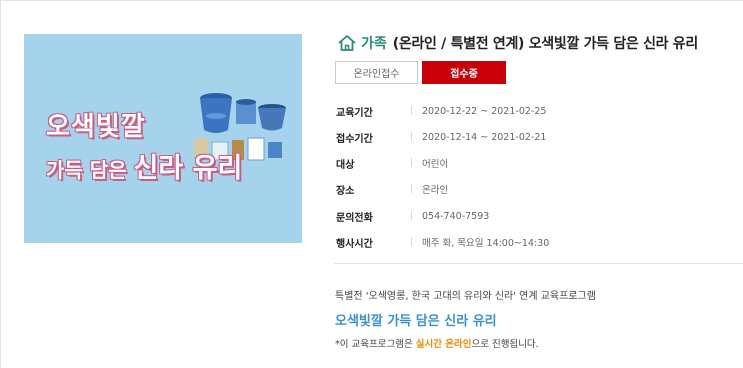  I want to click on poster-title-line2-big: 신라 유리, so click(188, 168).